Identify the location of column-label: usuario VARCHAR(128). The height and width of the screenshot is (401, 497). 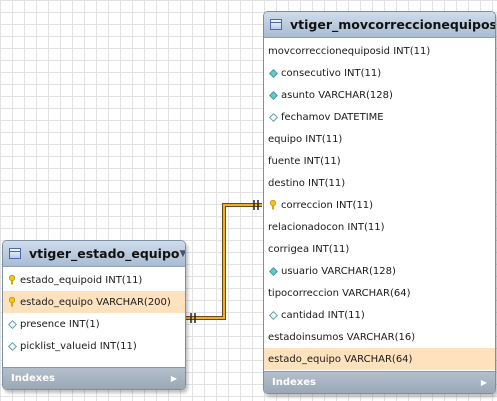
(338, 271).